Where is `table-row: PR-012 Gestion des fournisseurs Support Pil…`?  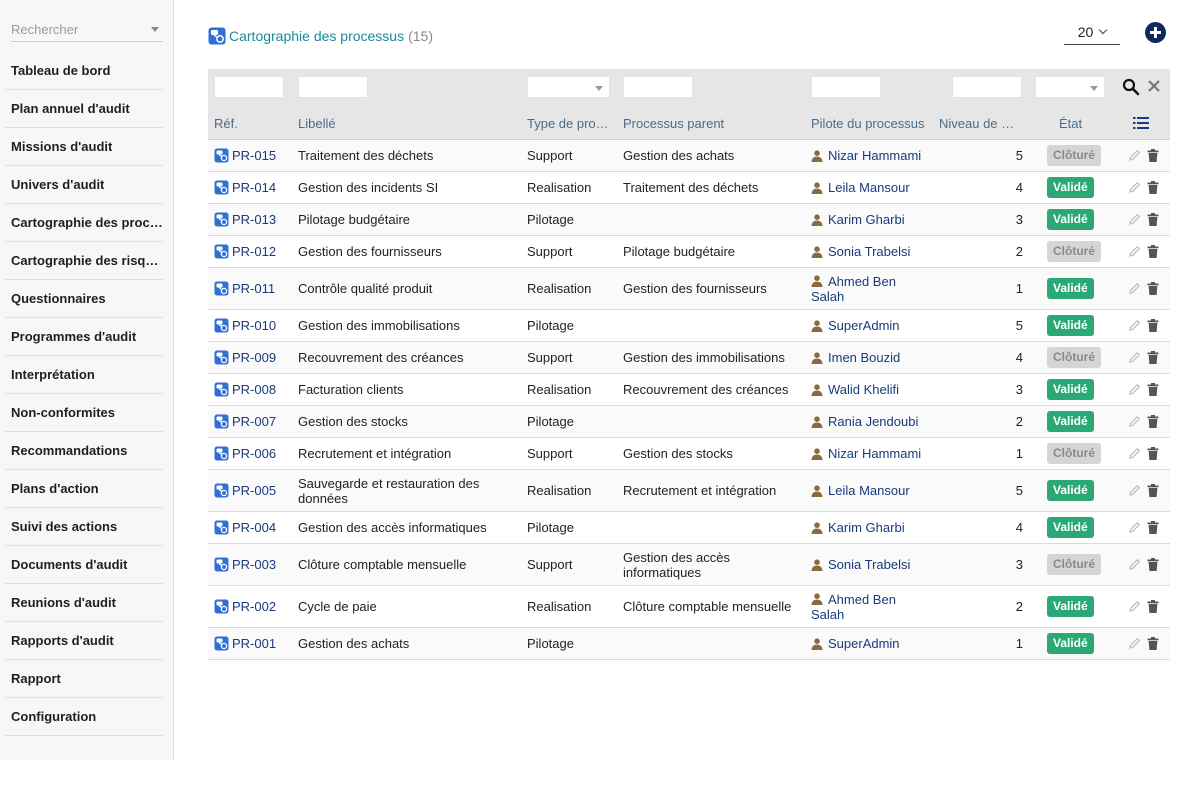 table-row: PR-012 Gestion des fournisseurs Support Pil… is located at coordinates (689, 252).